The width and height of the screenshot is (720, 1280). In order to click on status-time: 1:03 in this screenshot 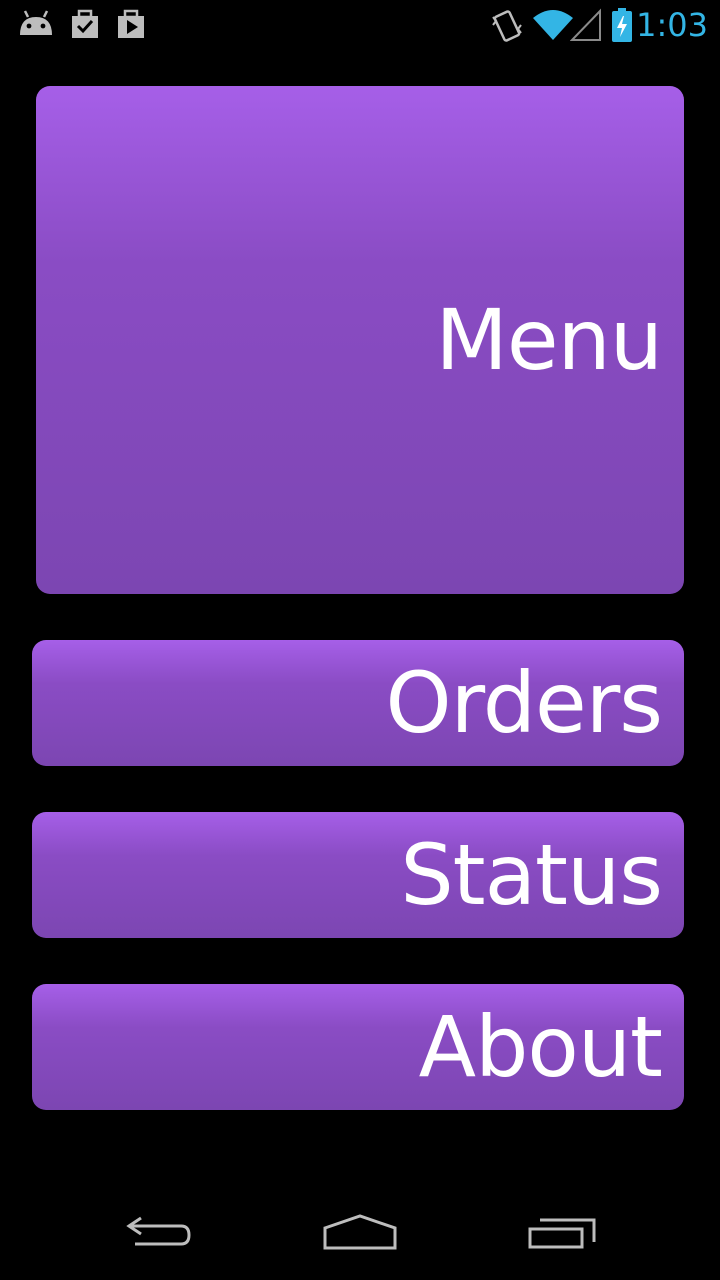, I will do `click(672, 25)`.